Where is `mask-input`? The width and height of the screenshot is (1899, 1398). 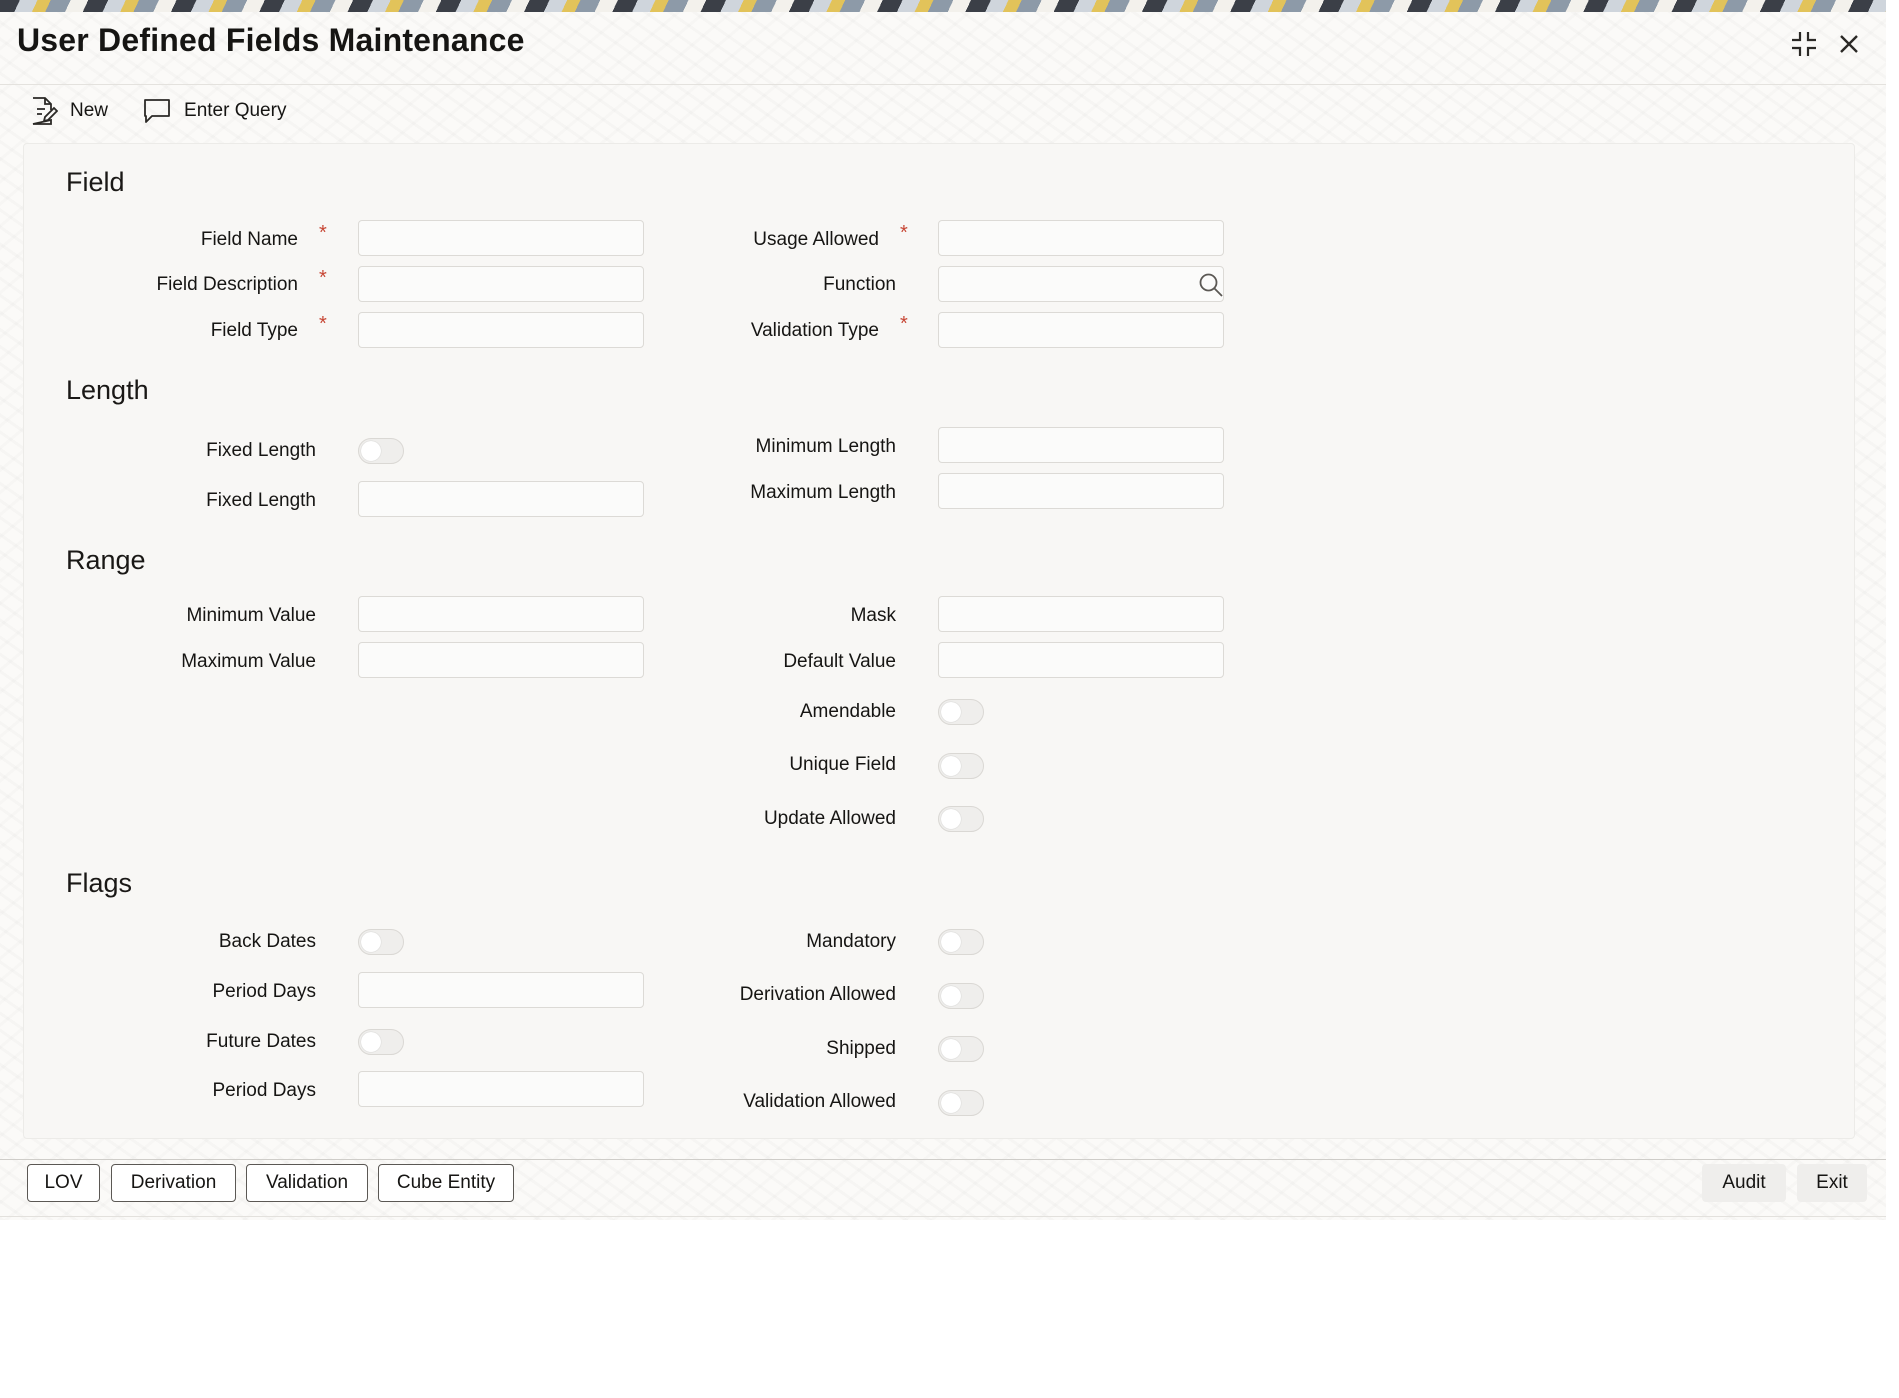 mask-input is located at coordinates (1081, 614).